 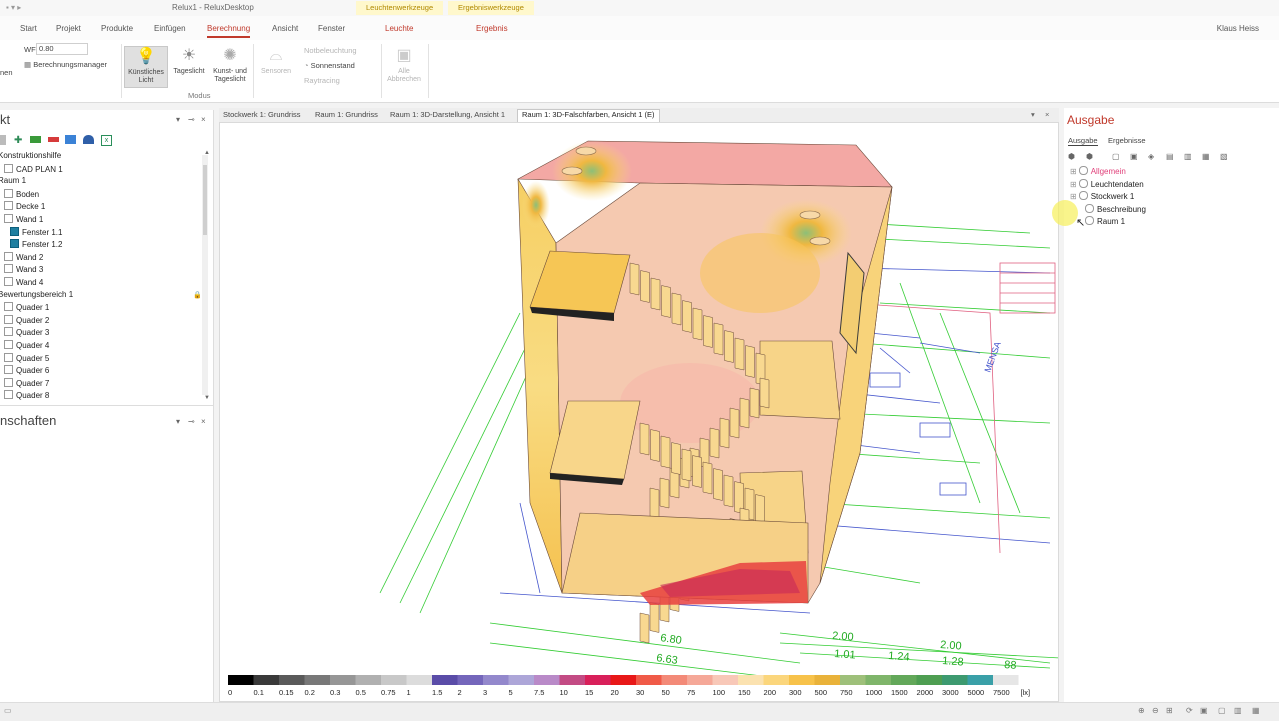 What do you see at coordinates (170, 28) in the screenshot?
I see `tab-einfuegen: Einfügen` at bounding box center [170, 28].